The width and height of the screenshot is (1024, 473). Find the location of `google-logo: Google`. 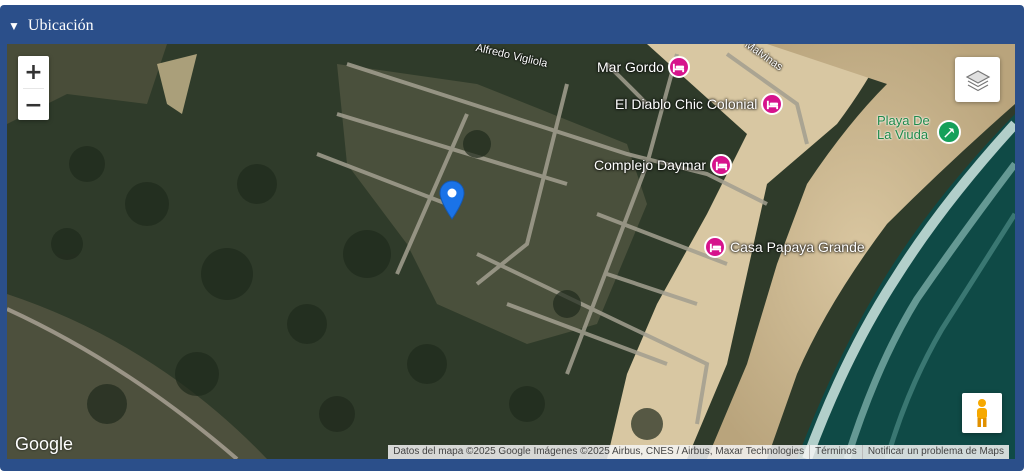

google-logo: Google is located at coordinates (44, 444).